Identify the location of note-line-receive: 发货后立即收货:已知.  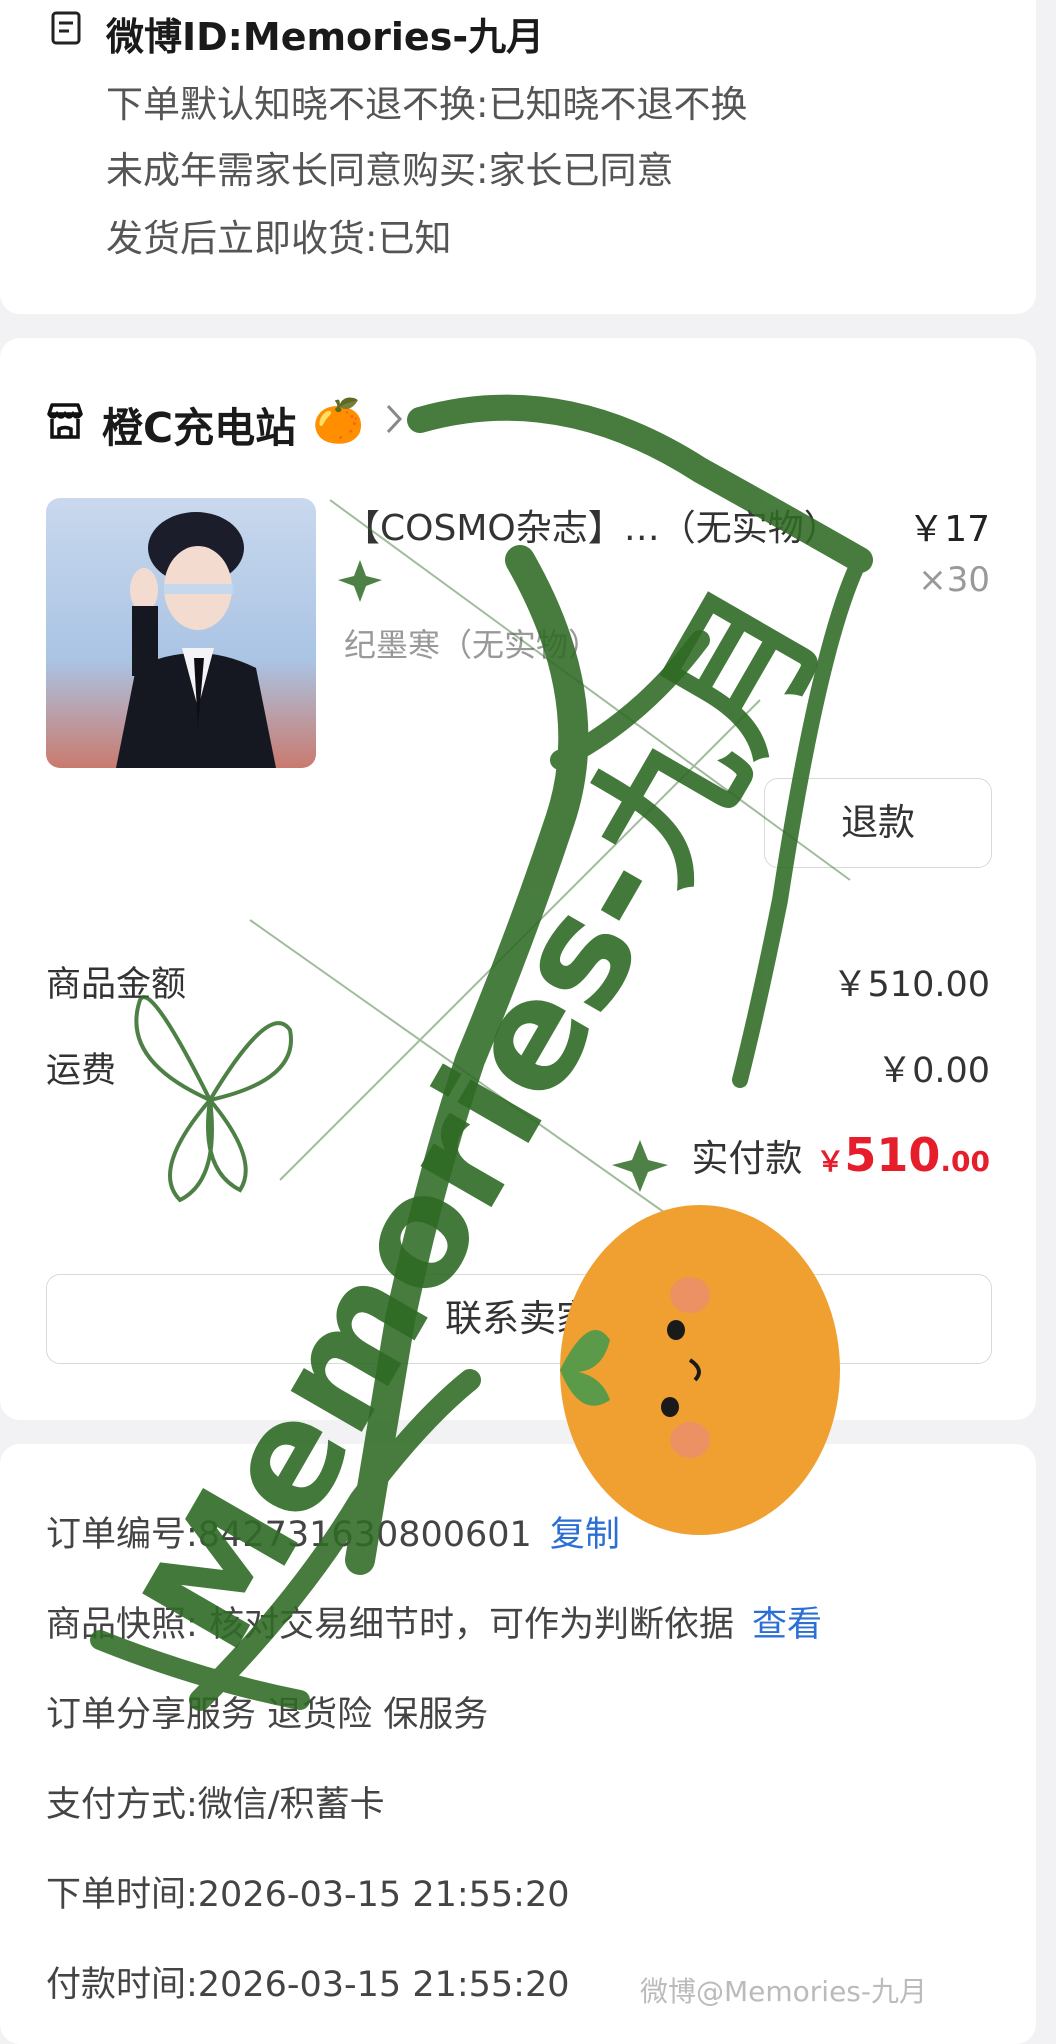
(279, 238).